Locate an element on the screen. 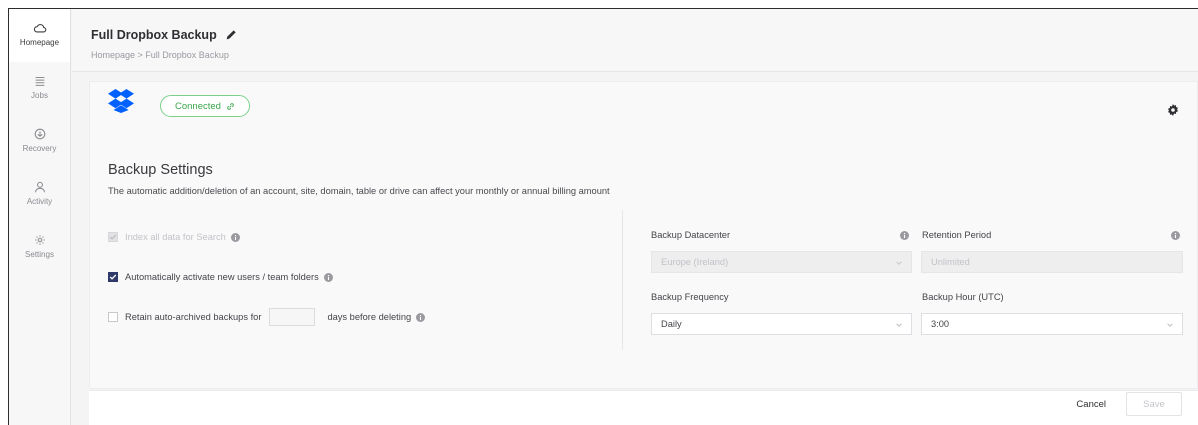 This screenshot has width=1198, height=425. backup-hour-select: 3:00 is located at coordinates (1052, 324).